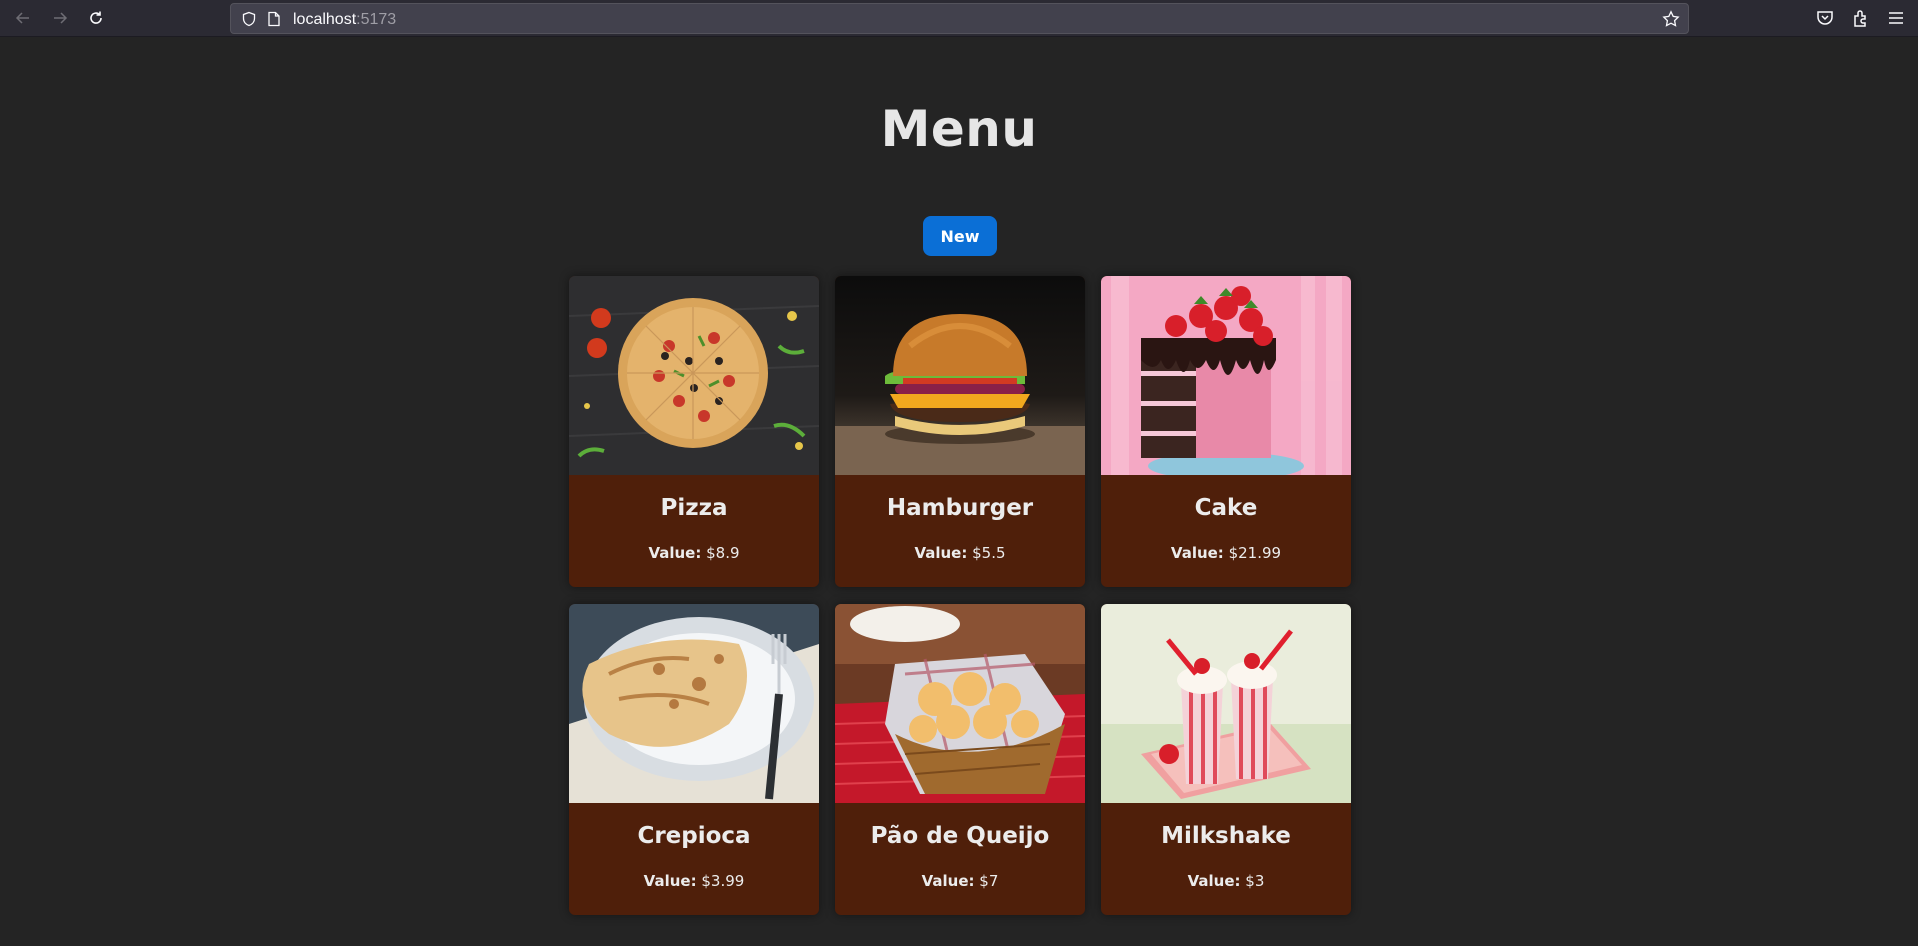 This screenshot has width=1918, height=946. Describe the element at coordinates (1226, 375) in the screenshot. I see `cake-image` at that location.